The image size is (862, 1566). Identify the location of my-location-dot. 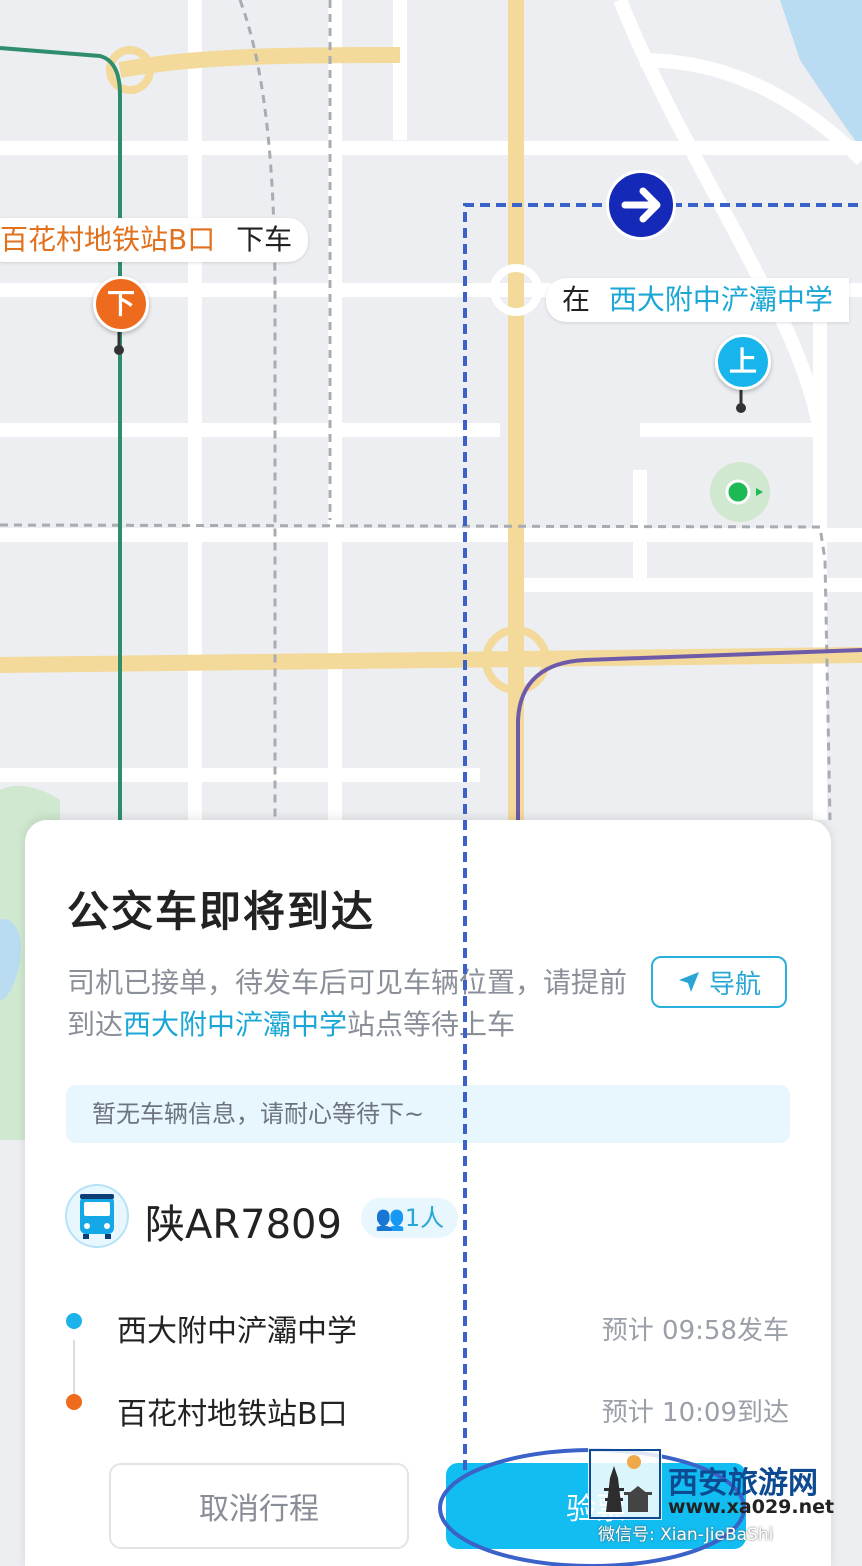
(738, 492).